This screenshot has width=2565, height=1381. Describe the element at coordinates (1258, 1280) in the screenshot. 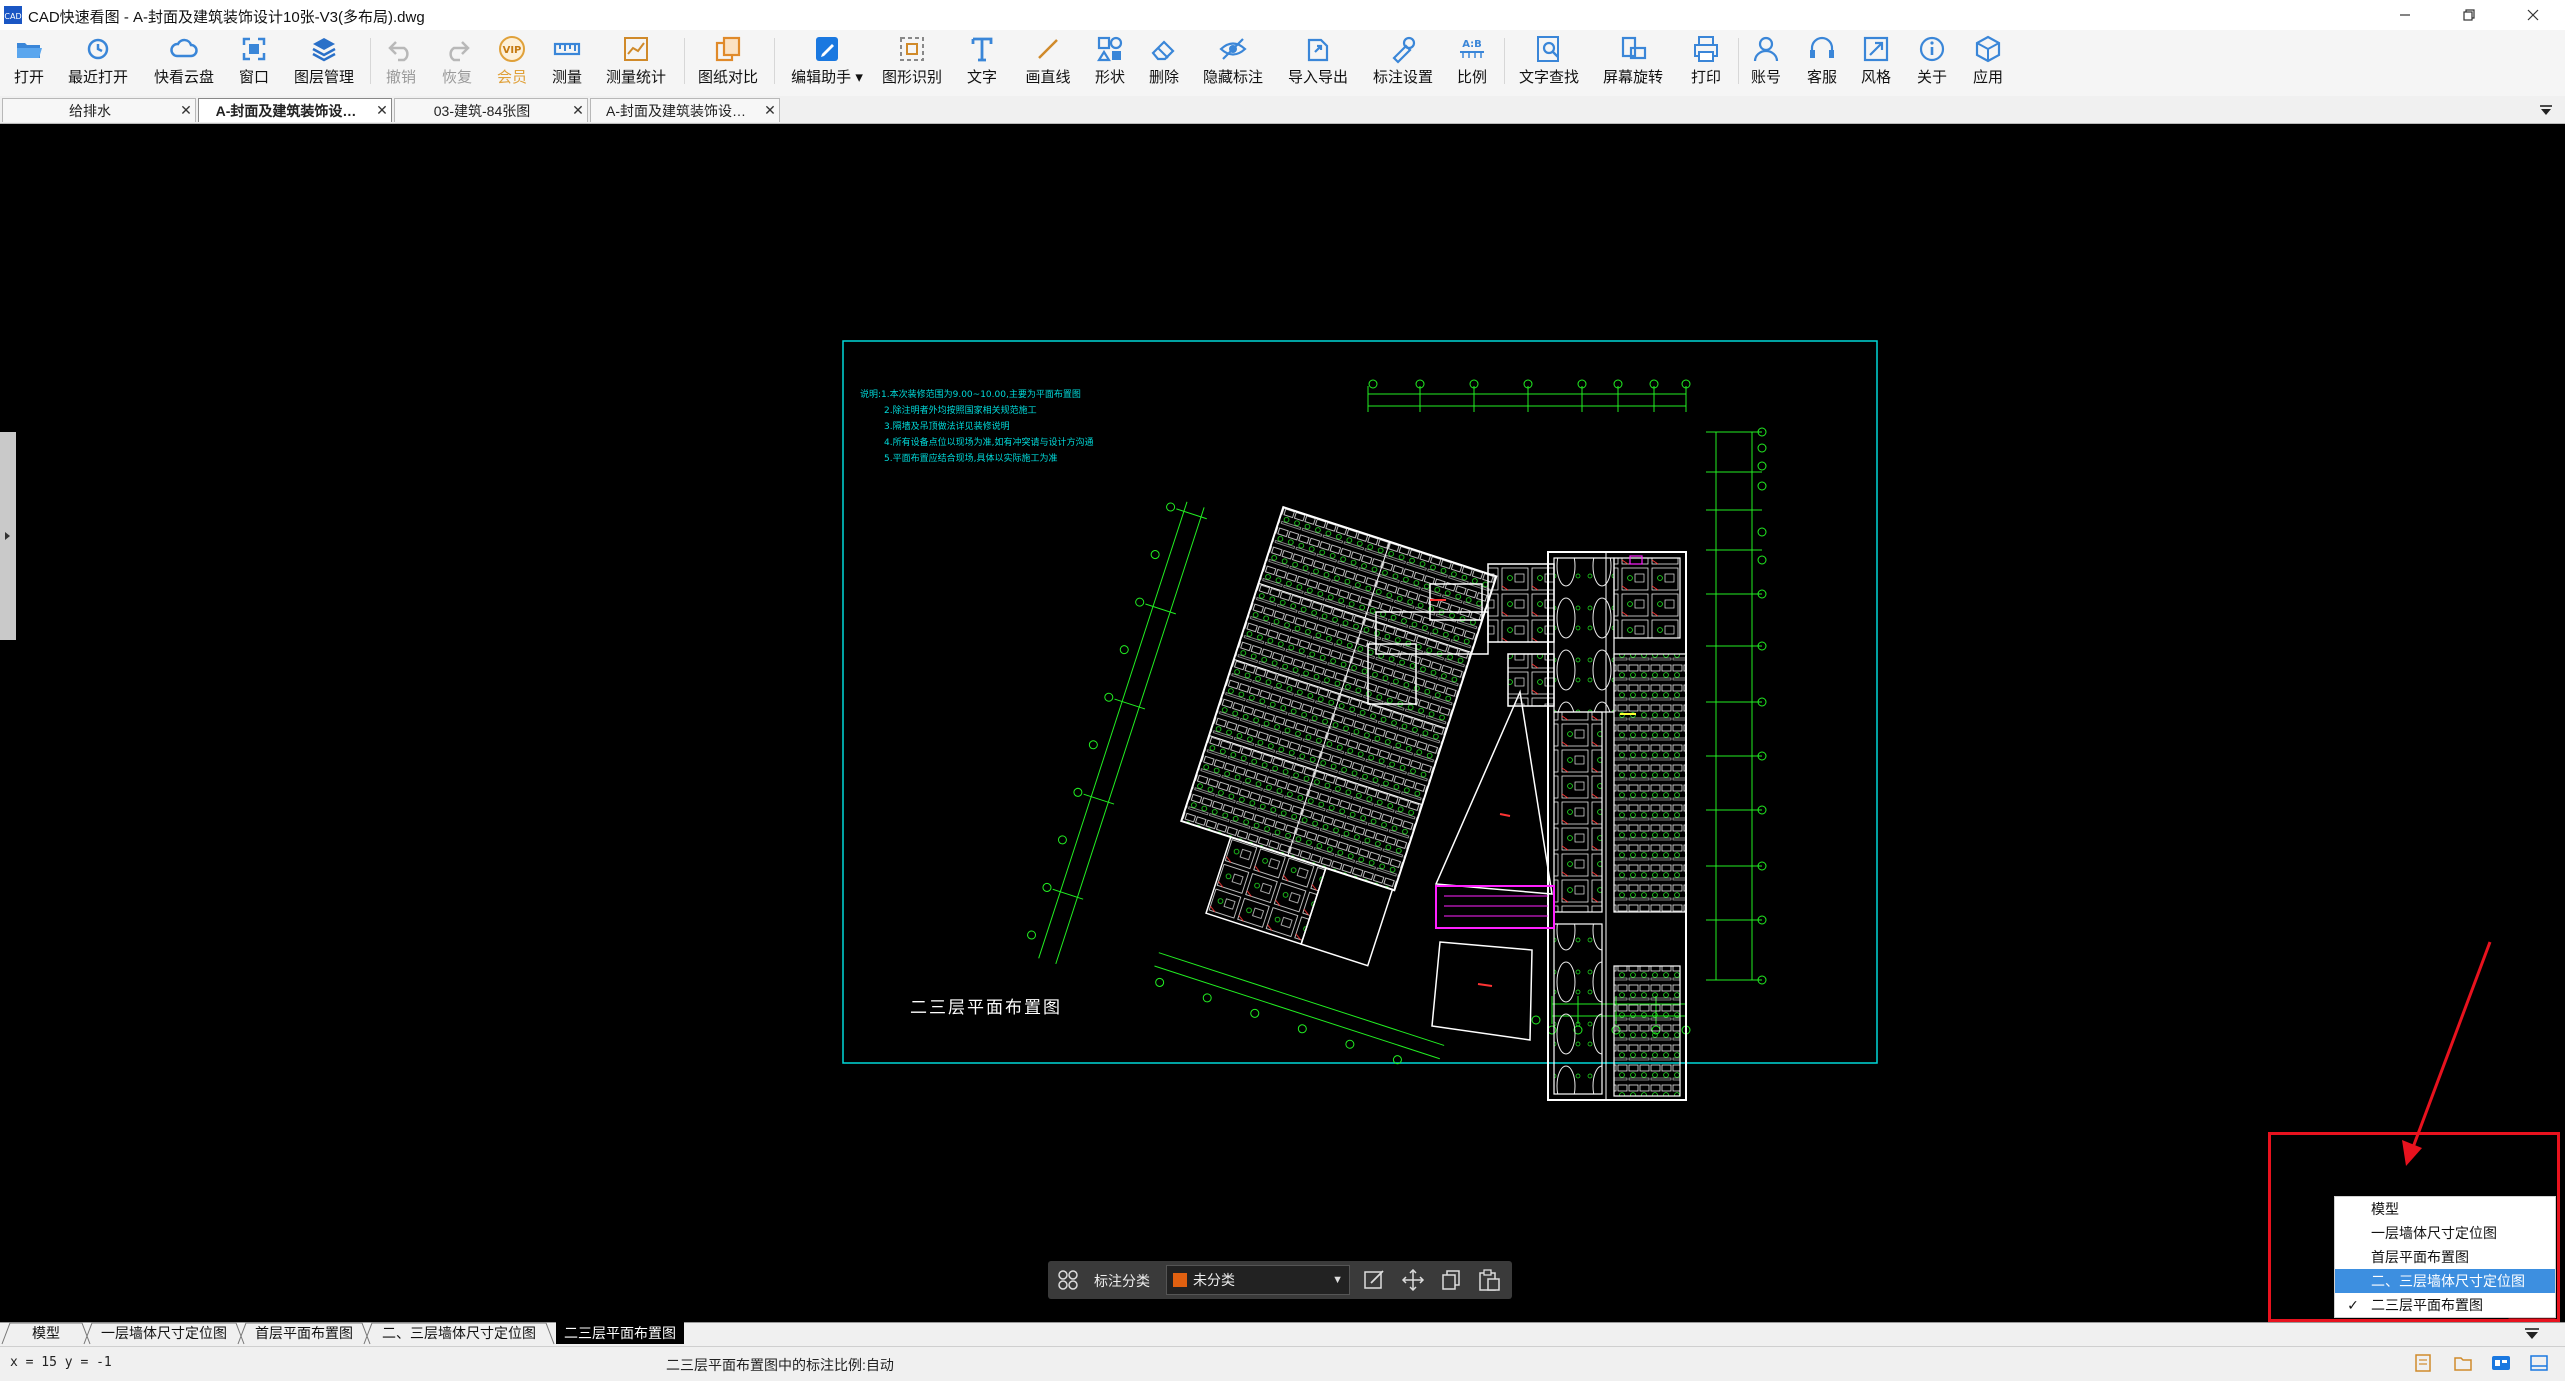

I see `annotation-category-select: 未分类 ▼` at that location.